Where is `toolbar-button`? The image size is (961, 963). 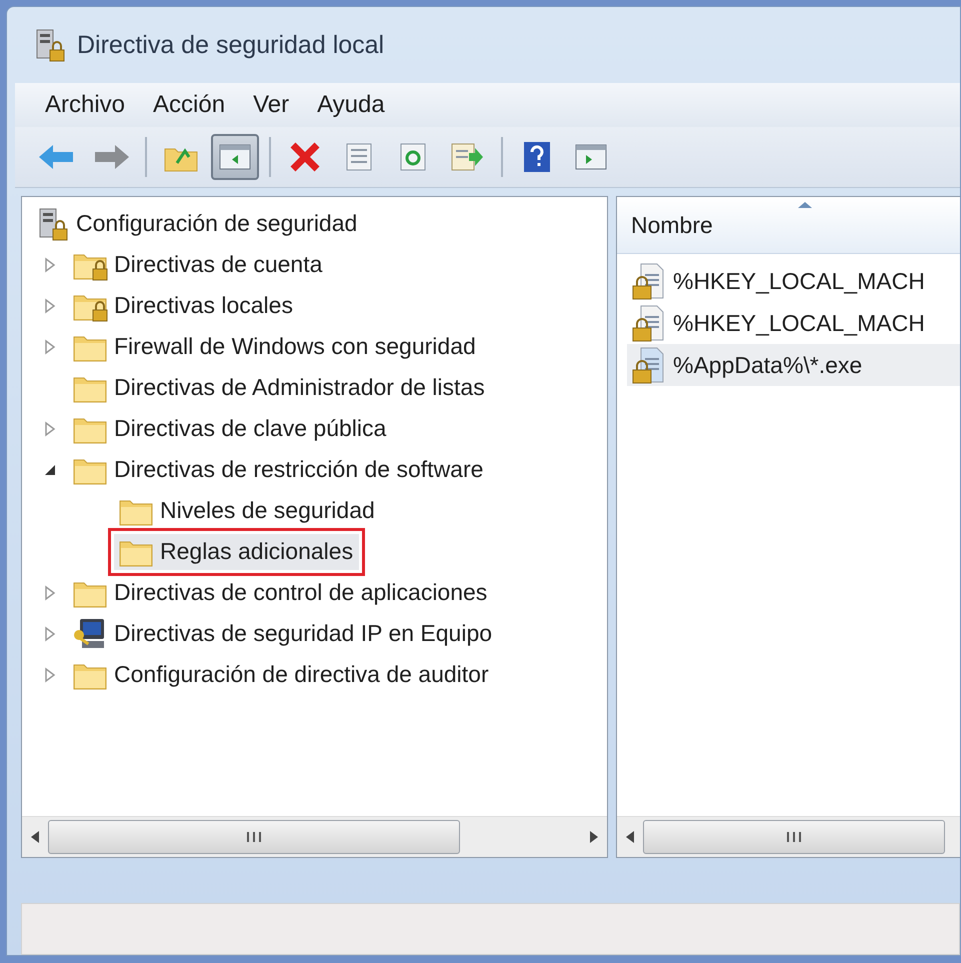
toolbar-button is located at coordinates (235, 157).